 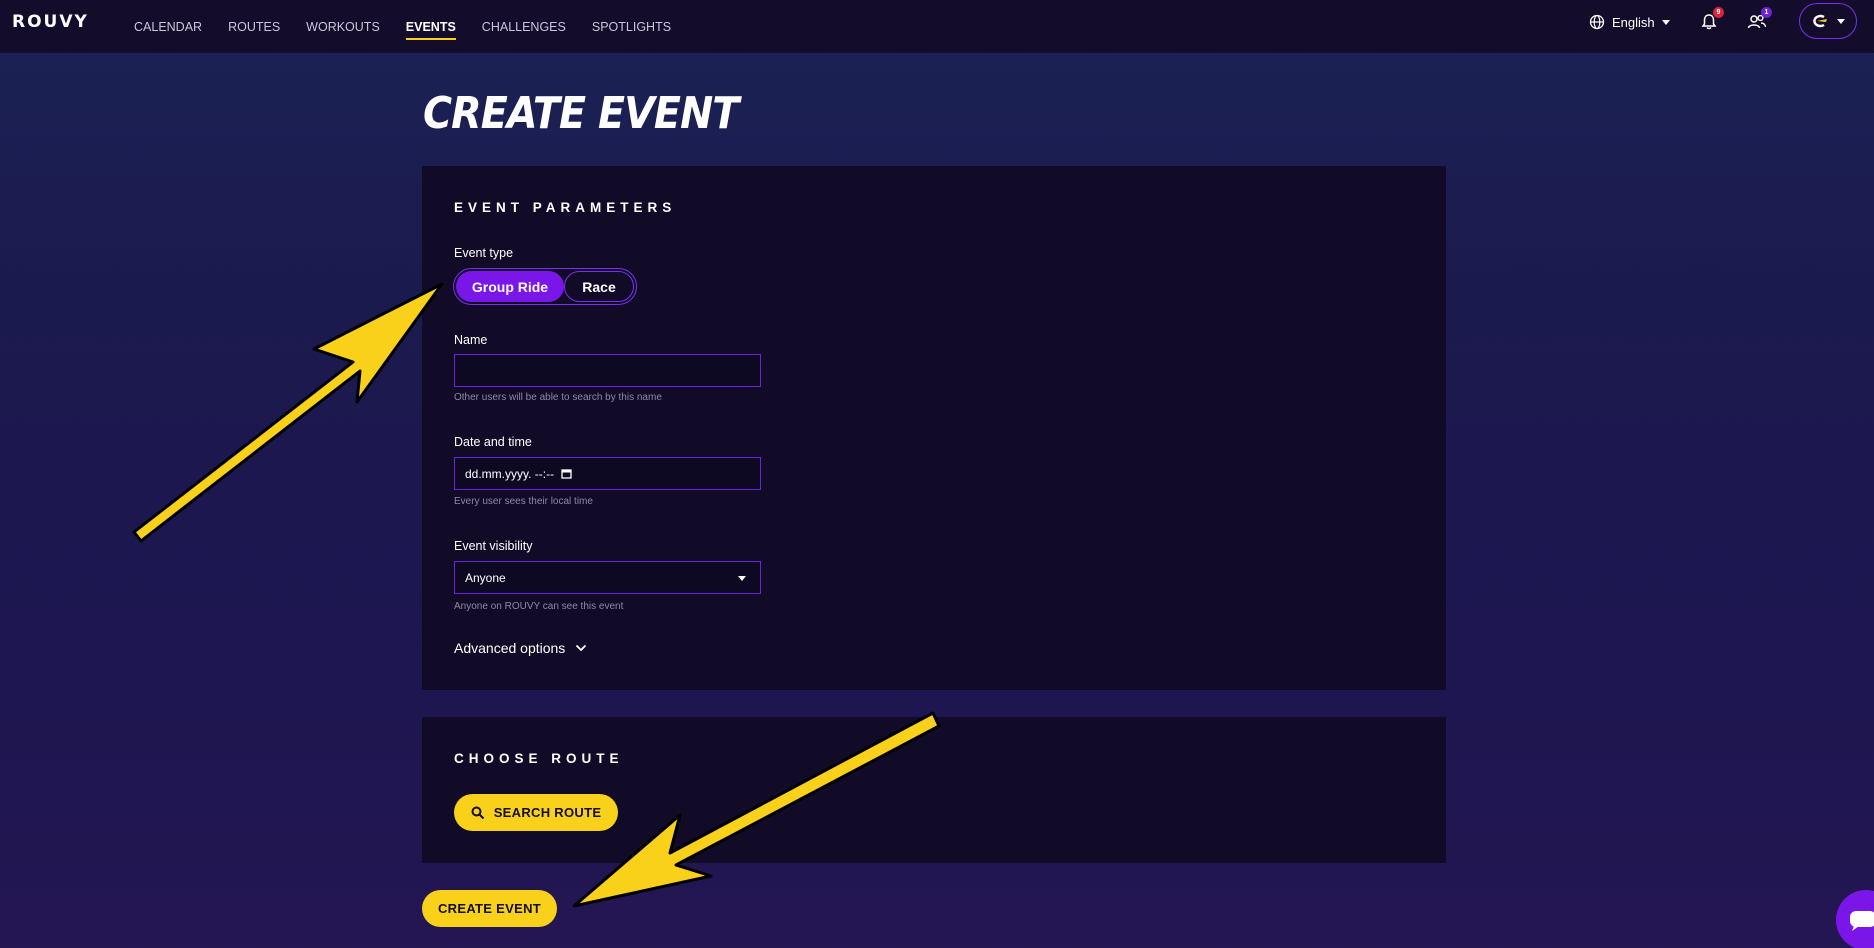 What do you see at coordinates (288, 412) in the screenshot?
I see `annotation-arrow-upper` at bounding box center [288, 412].